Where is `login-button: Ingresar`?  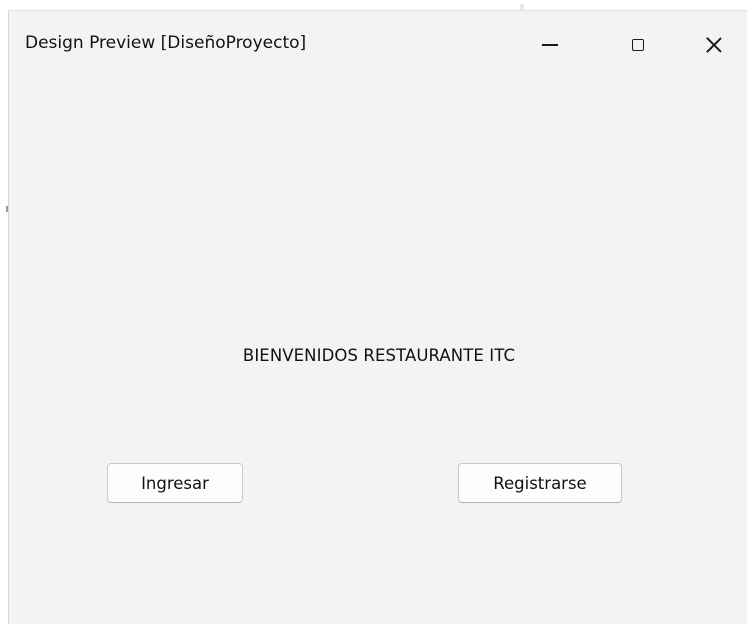 login-button: Ingresar is located at coordinates (175, 483).